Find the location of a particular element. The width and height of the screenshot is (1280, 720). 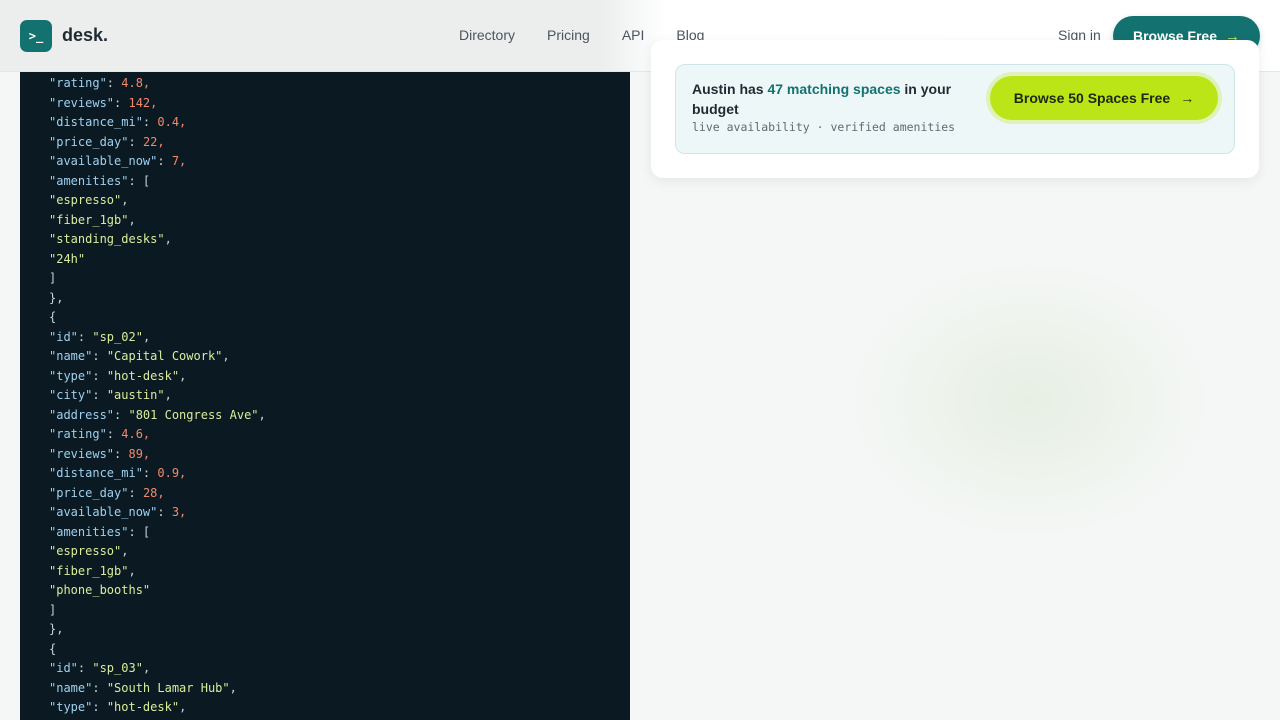

code-line: "id": "sp_02", is located at coordinates (157, 338).